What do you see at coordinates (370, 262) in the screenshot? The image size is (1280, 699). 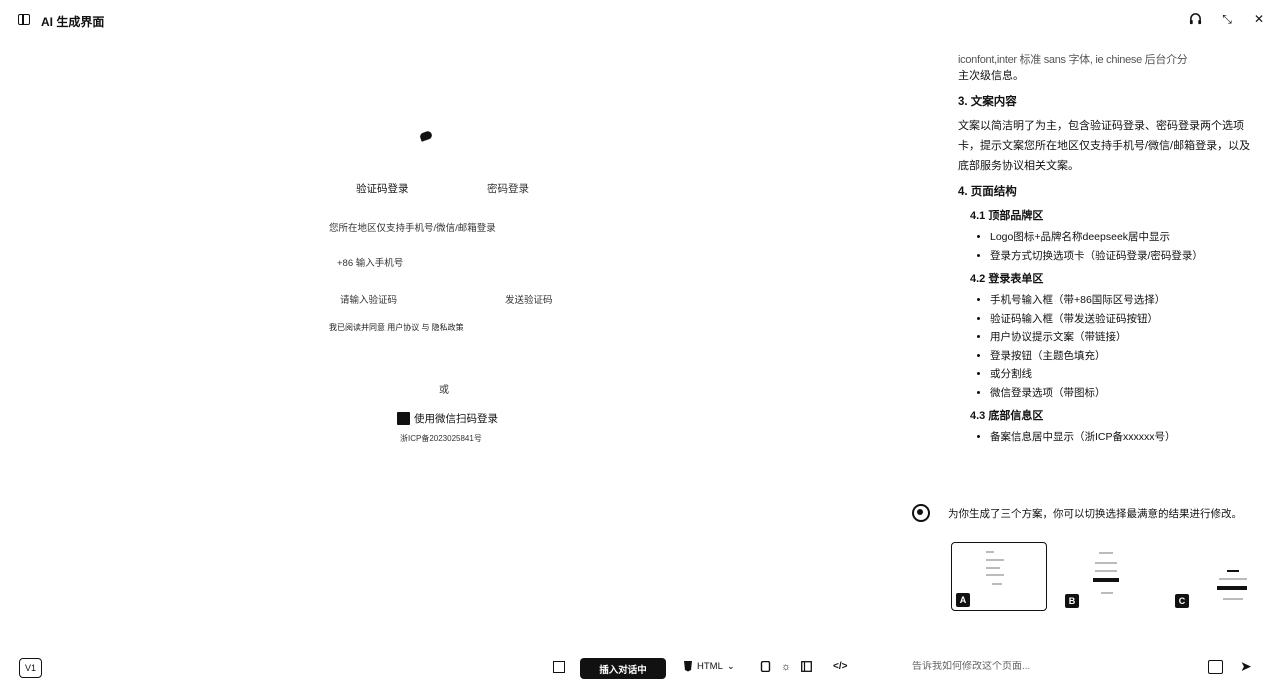 I see `phone-input: +86 输入手机号` at bounding box center [370, 262].